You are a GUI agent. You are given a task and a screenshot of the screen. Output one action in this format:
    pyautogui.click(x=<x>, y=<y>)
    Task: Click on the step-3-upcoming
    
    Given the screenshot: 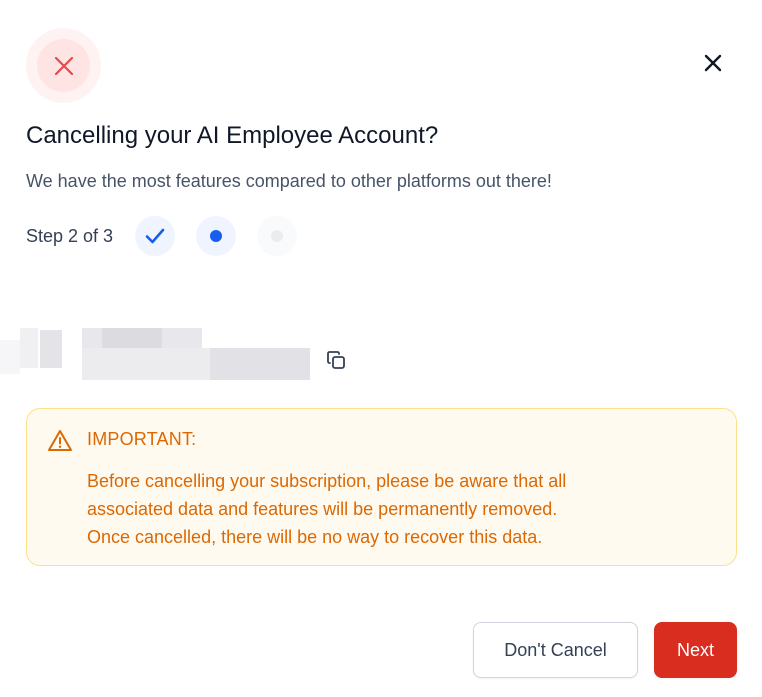 What is the action you would take?
    pyautogui.click(x=277, y=236)
    